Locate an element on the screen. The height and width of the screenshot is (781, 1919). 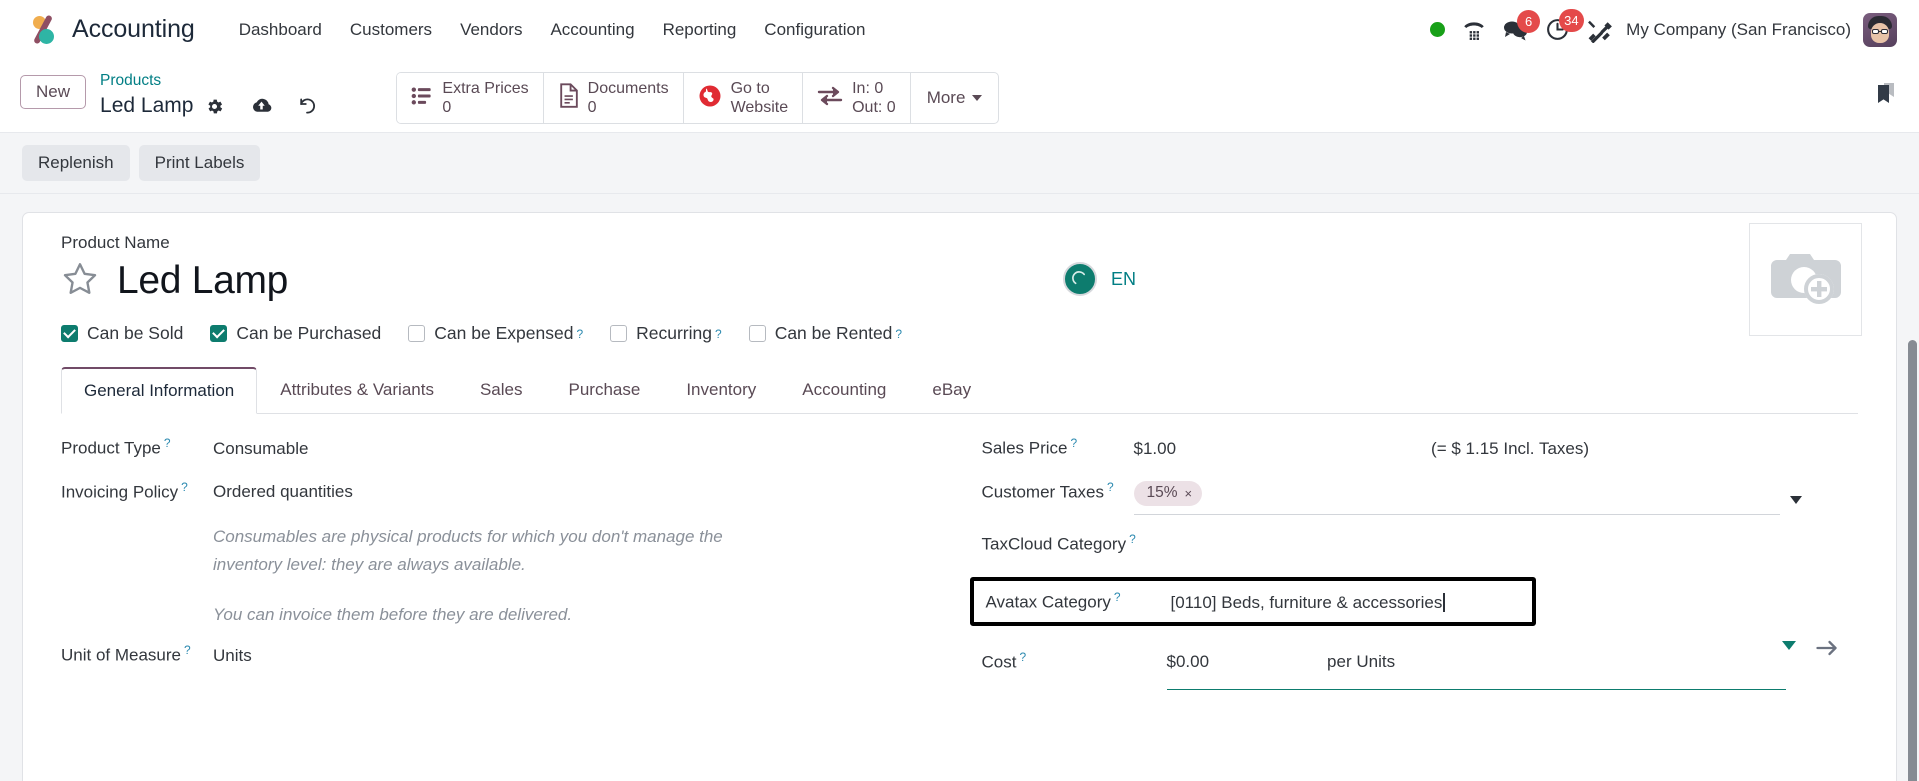
help-icon-customer-taxes: ? is located at coordinates (1110, 487).